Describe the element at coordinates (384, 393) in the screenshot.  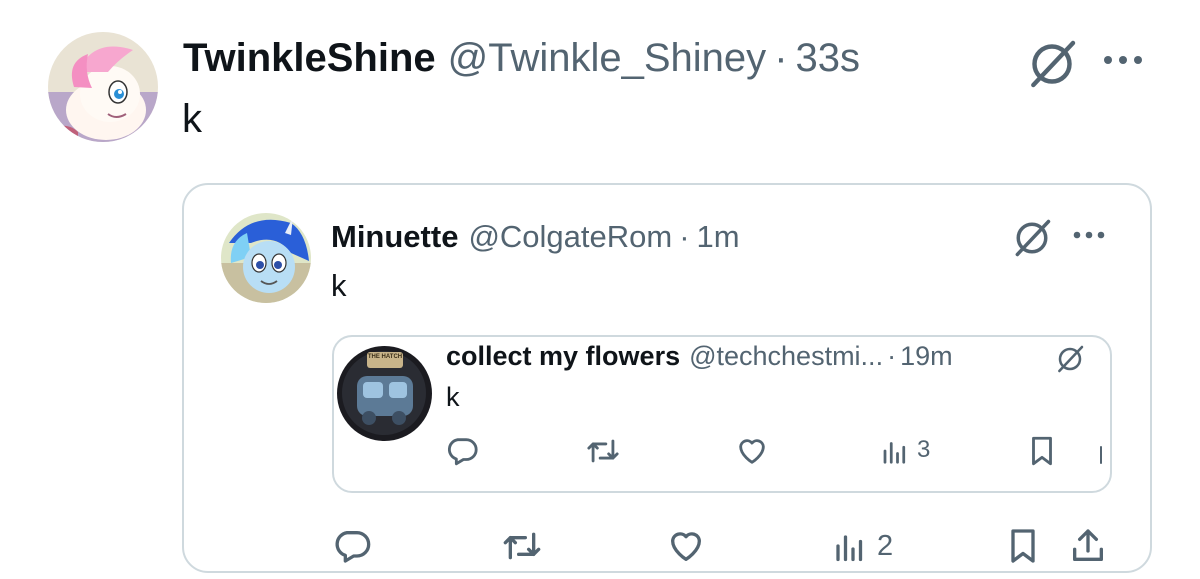
I see `avatar-collect-my-flowers: THE HATCH` at that location.